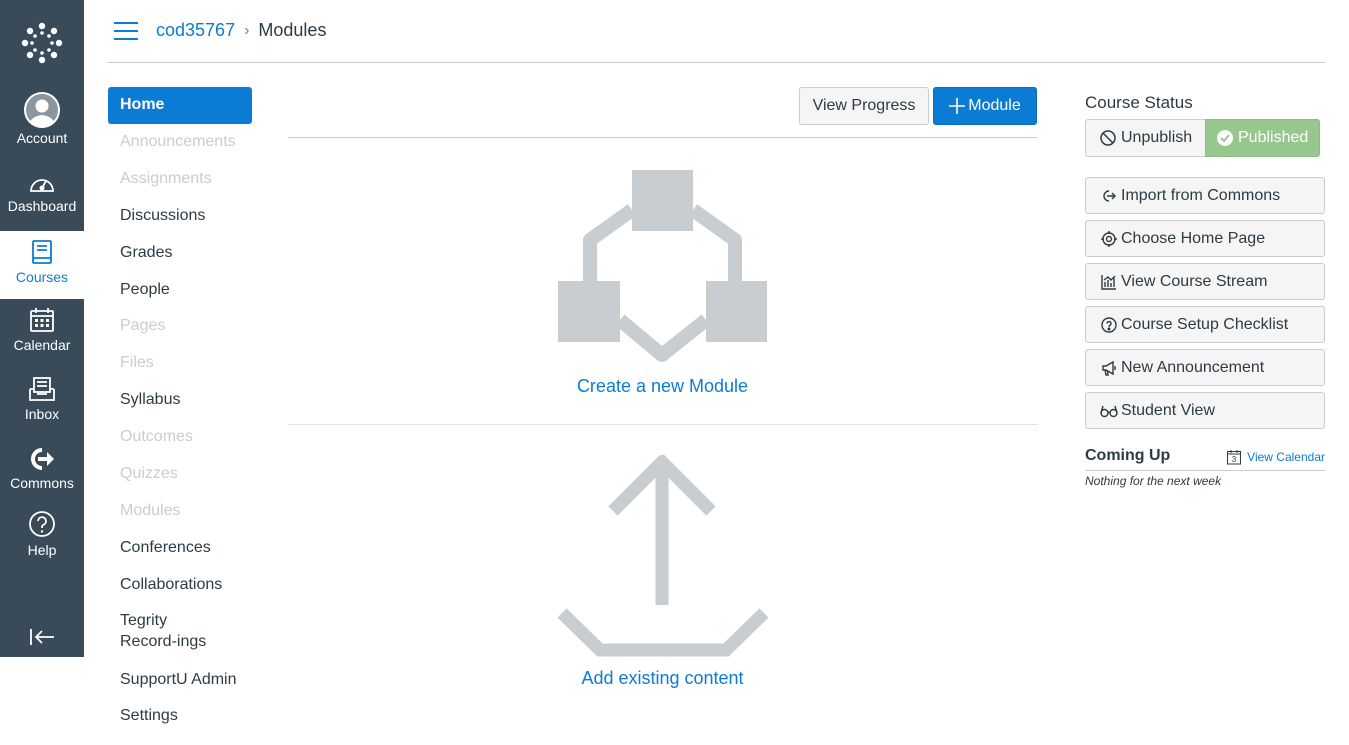 The height and width of the screenshot is (745, 1349). Describe the element at coordinates (143, 326) in the screenshot. I see `course-nav-pages: Pages` at that location.